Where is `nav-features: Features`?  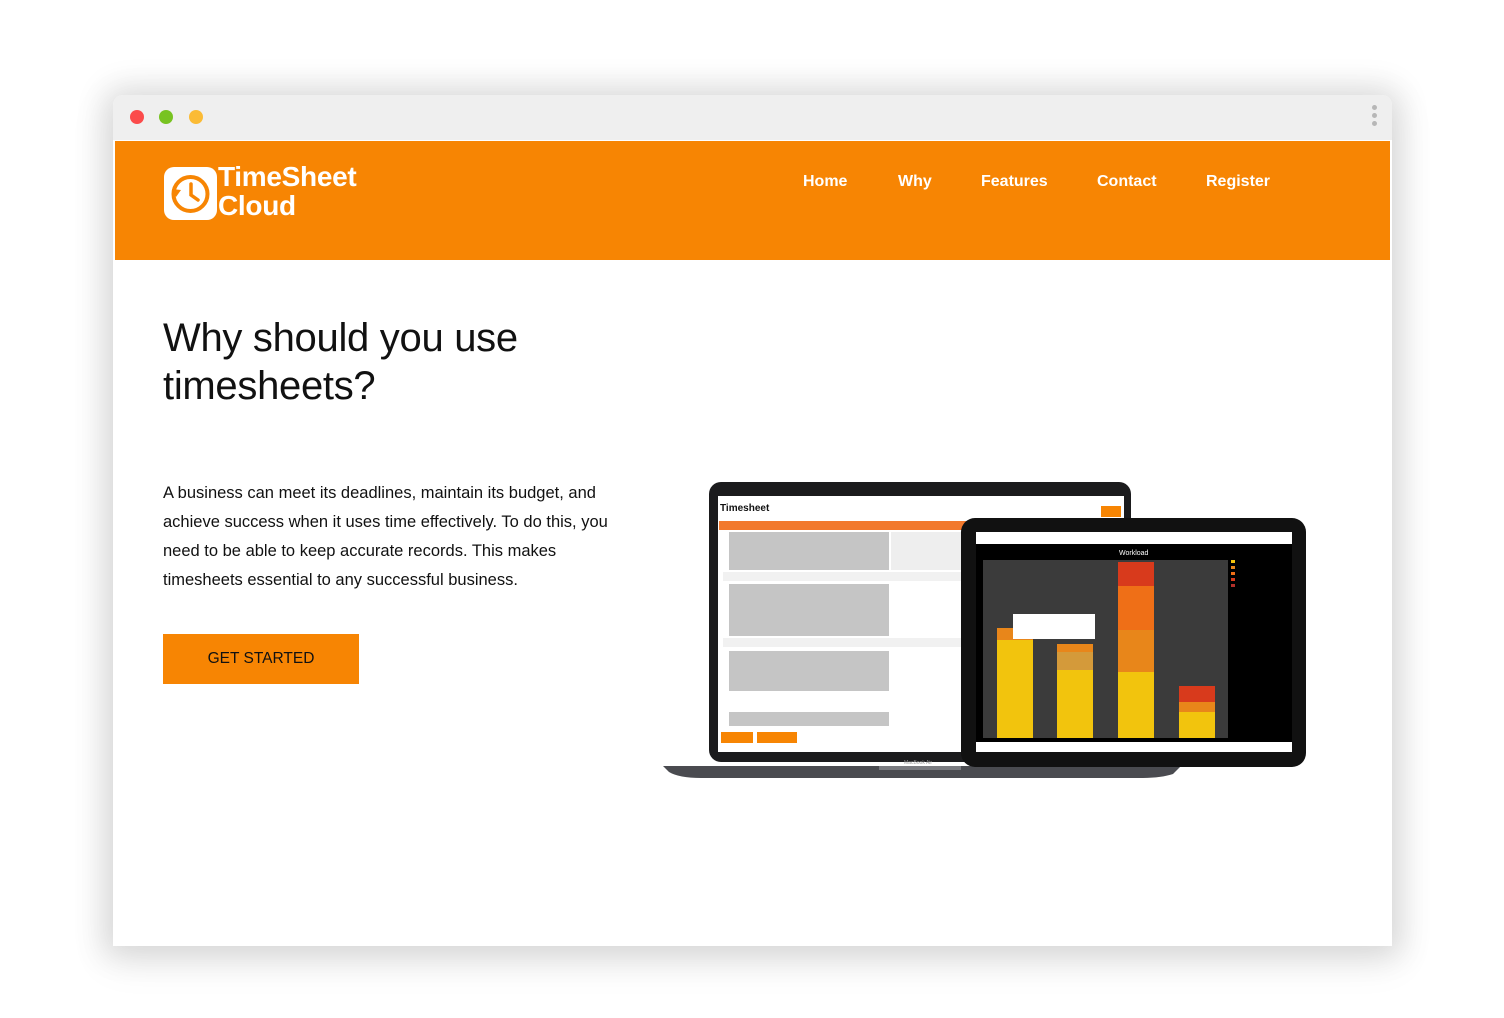
nav-features: Features is located at coordinates (1014, 182).